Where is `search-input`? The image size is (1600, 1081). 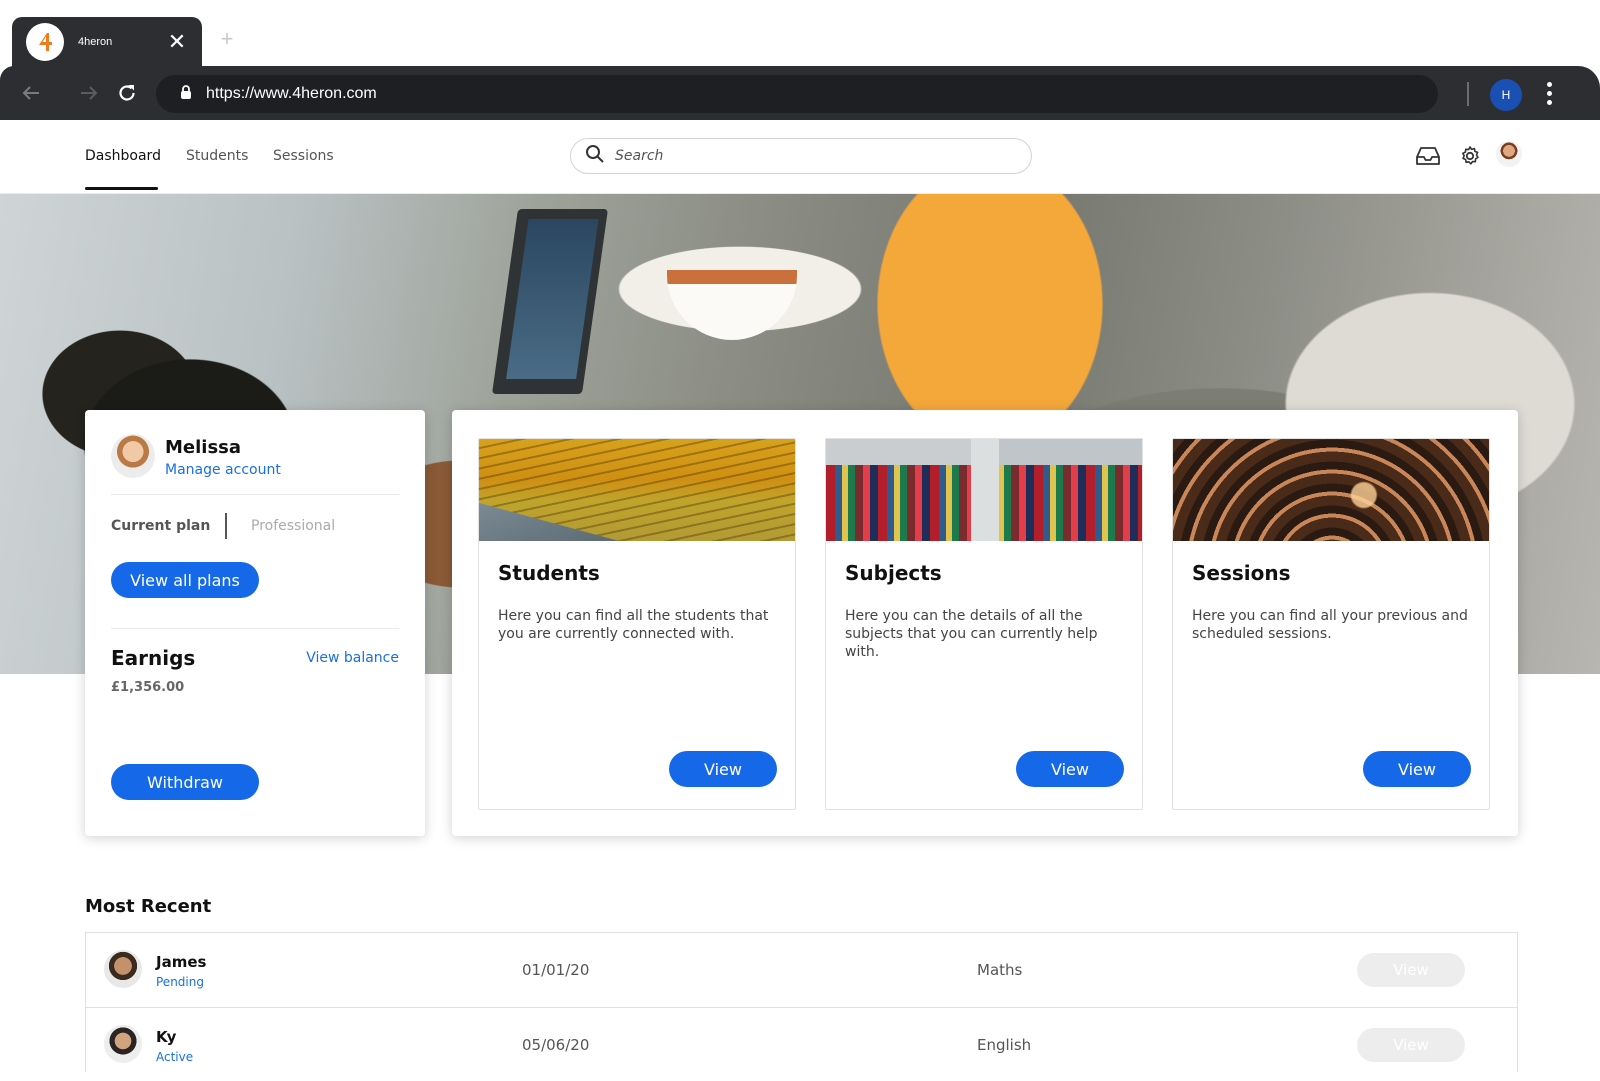 search-input is located at coordinates (815, 156).